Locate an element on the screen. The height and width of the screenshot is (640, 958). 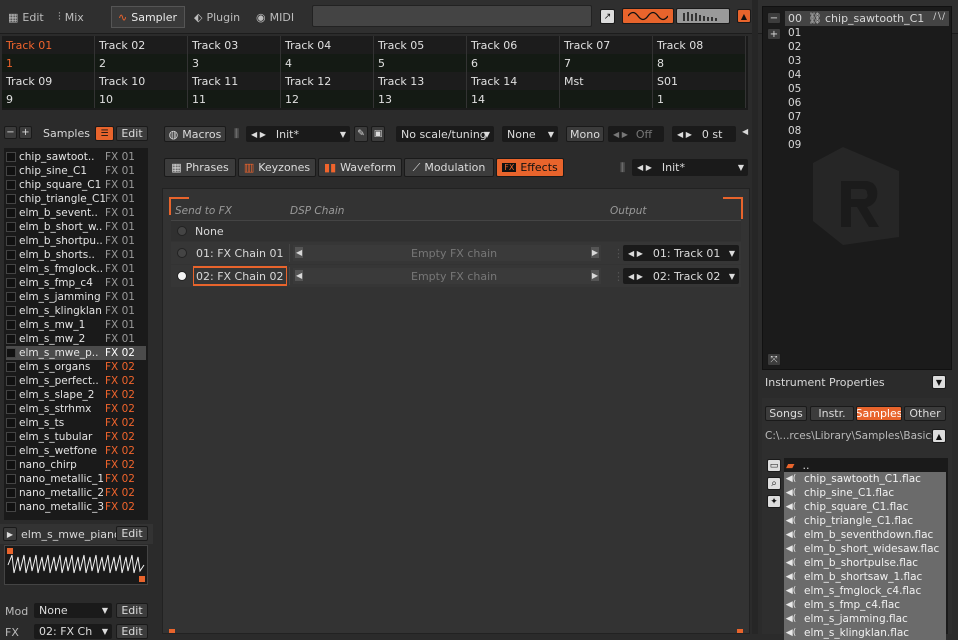
pattern-slot: 5 is located at coordinates (420, 63).